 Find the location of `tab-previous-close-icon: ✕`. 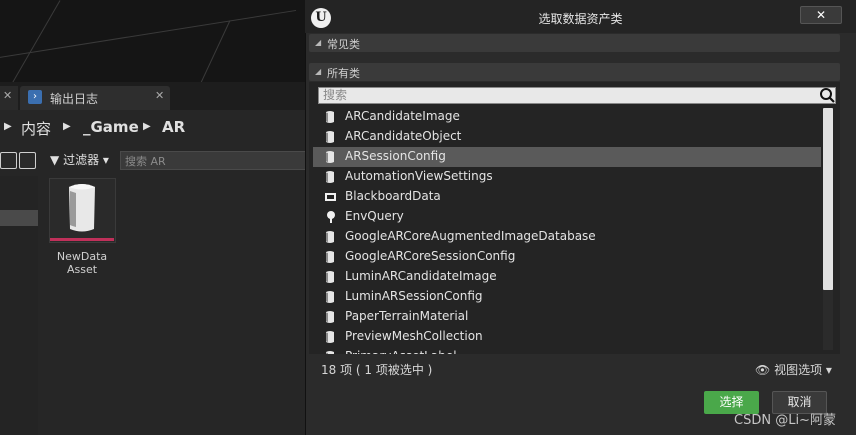

tab-previous-close-icon: ✕ is located at coordinates (7, 95).